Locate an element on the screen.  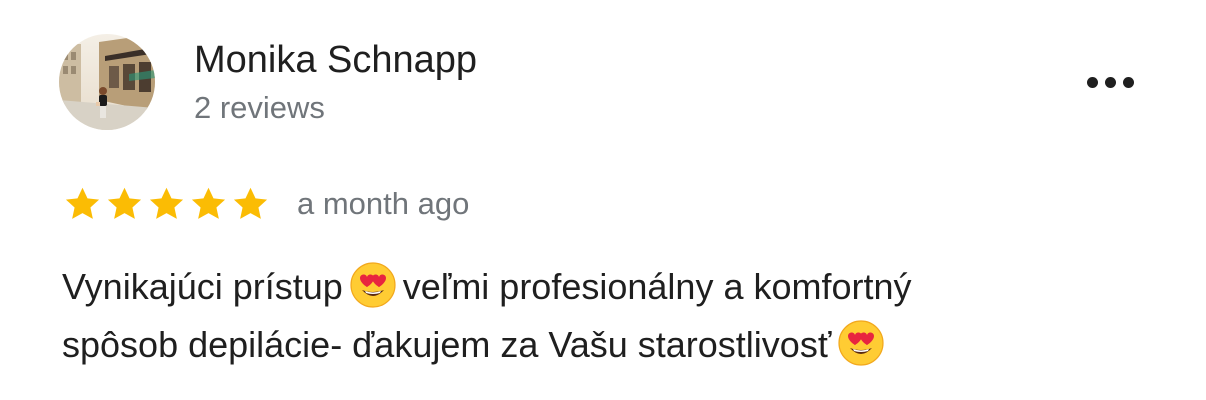
review-text-segment: veľmi profesionálny a komfortný is located at coordinates (657, 286).